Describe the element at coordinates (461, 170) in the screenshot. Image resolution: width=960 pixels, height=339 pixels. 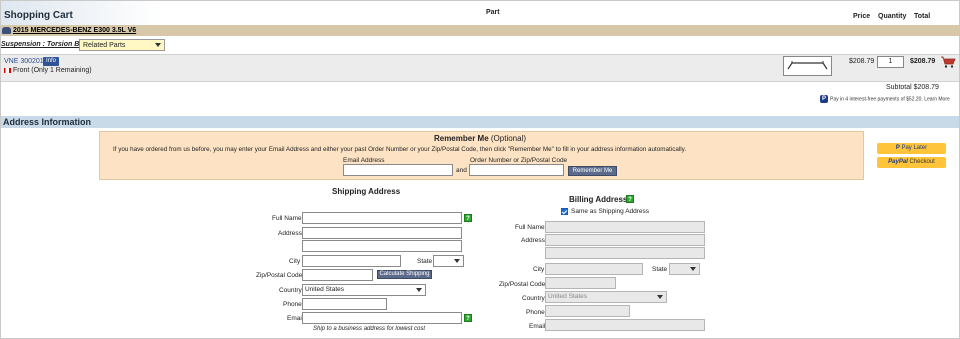
I see `remember-and-label: and` at that location.